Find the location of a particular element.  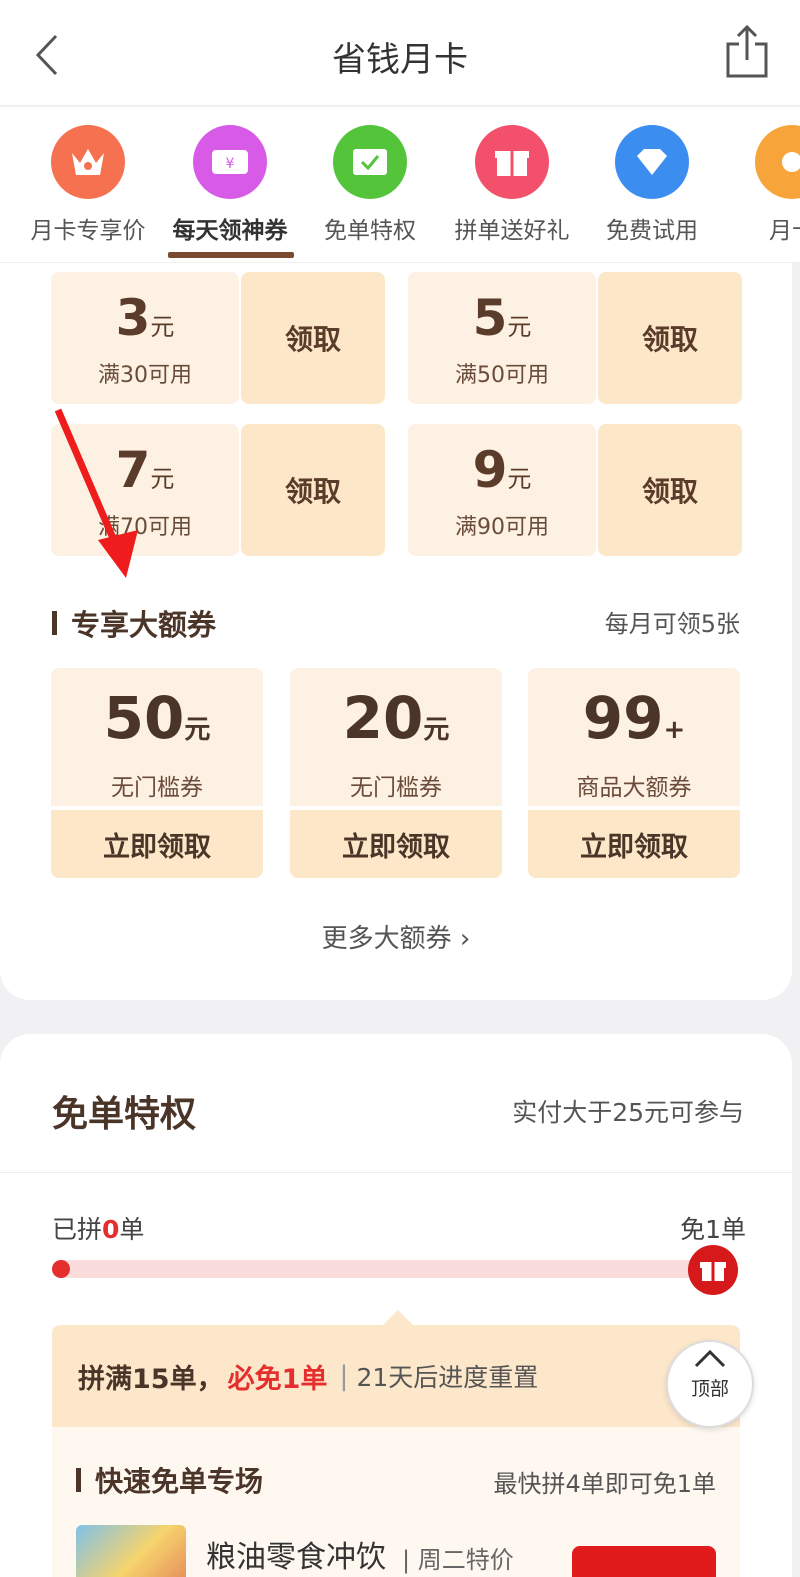

free-order-banner: 拼满15单， 必免1单 | 21天后进度重置 is located at coordinates (396, 1376).